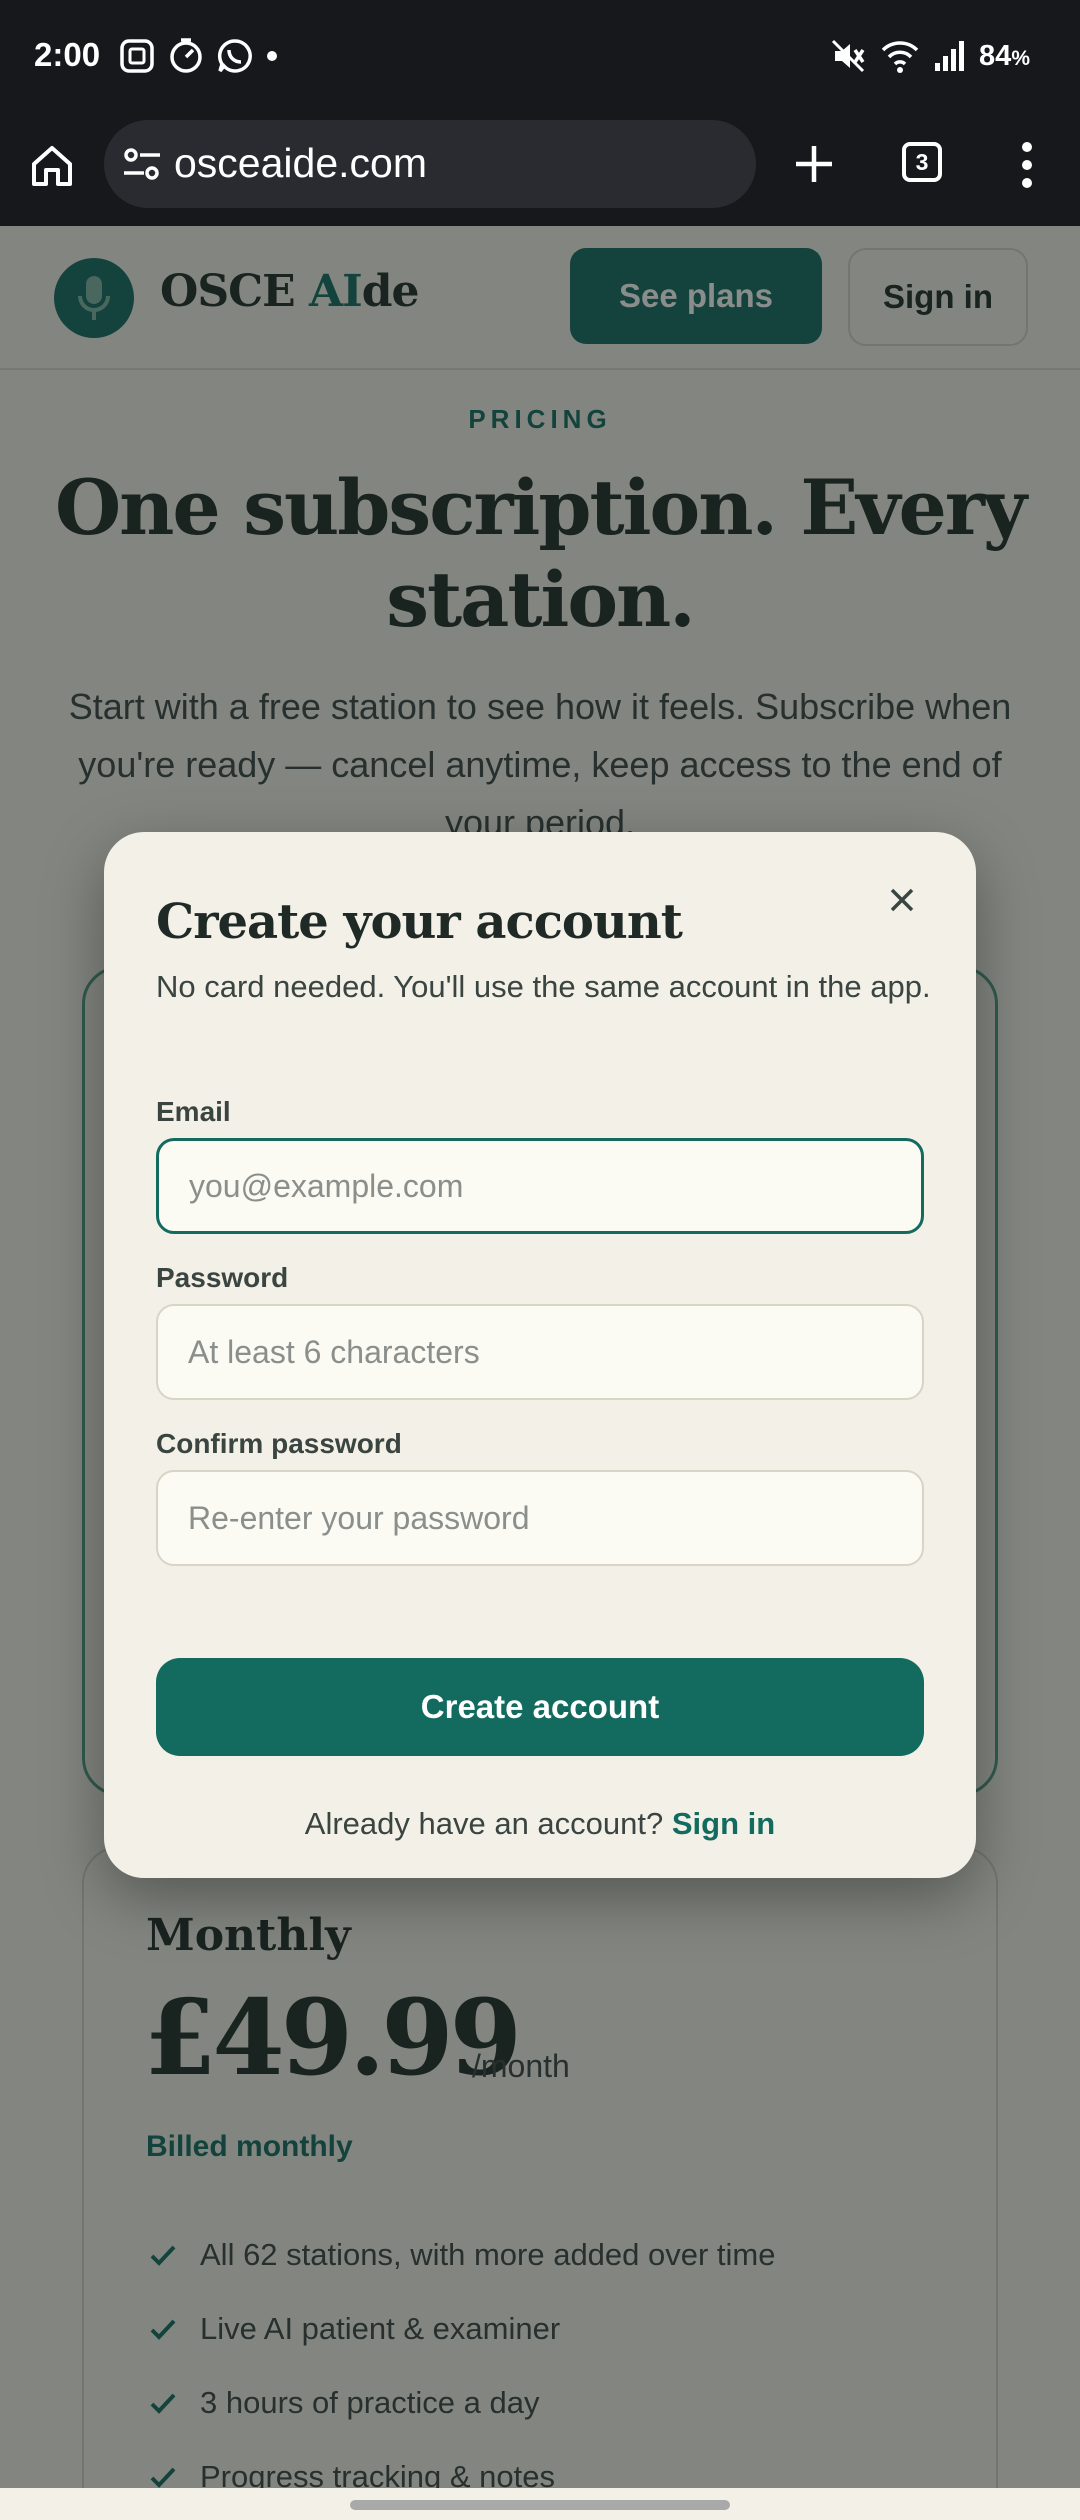 The width and height of the screenshot is (1080, 2520). What do you see at coordinates (193, 1111) in the screenshot?
I see `email-label: Email` at bounding box center [193, 1111].